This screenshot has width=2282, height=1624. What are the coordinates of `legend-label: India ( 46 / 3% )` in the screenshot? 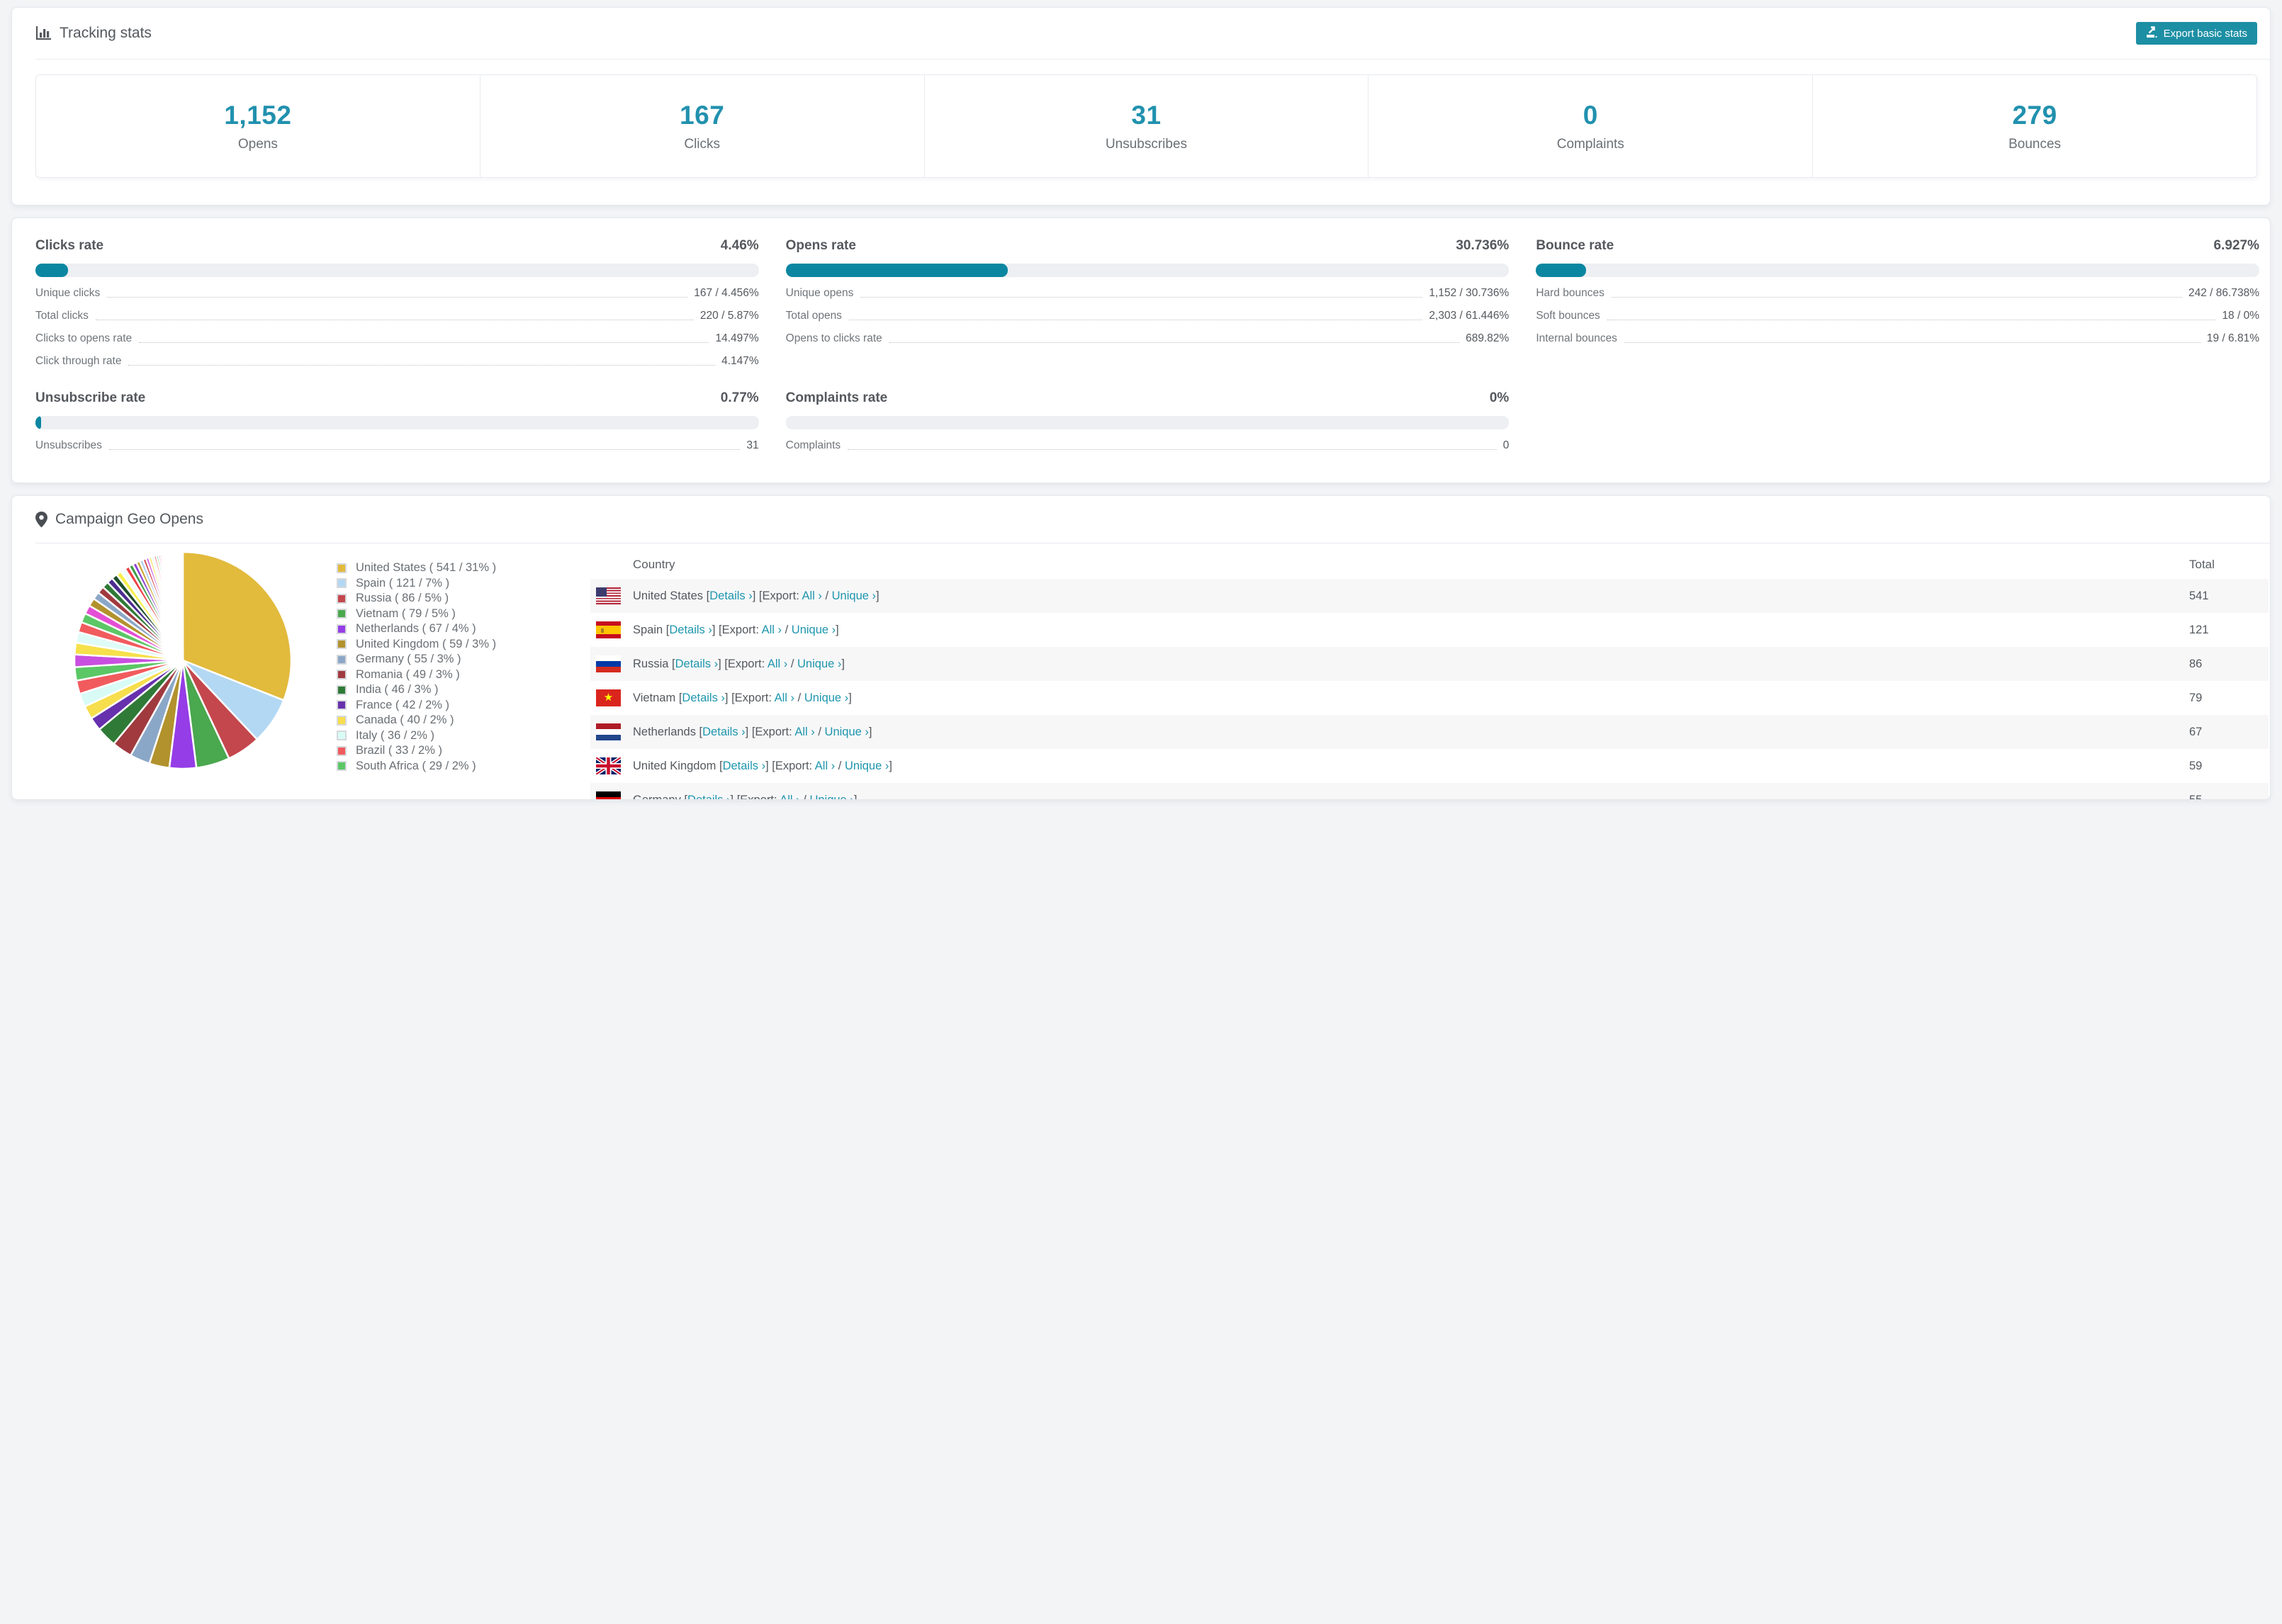 It's located at (397, 690).